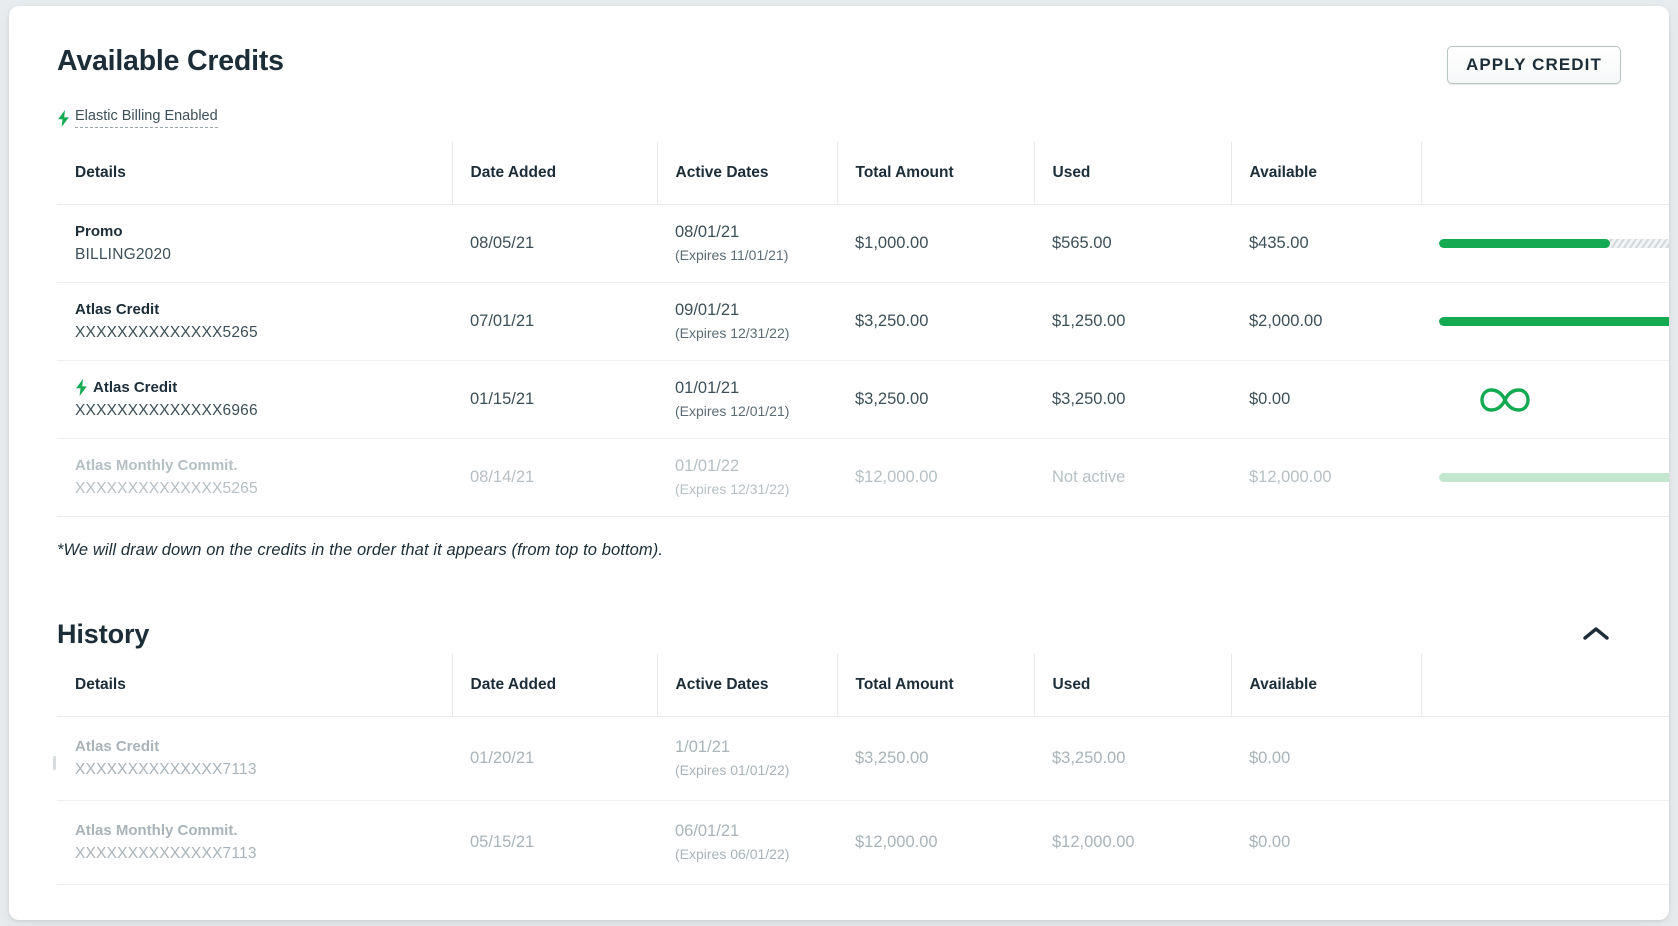 The image size is (1678, 926). I want to click on cell-date-added: 05/15/21, so click(554, 842).